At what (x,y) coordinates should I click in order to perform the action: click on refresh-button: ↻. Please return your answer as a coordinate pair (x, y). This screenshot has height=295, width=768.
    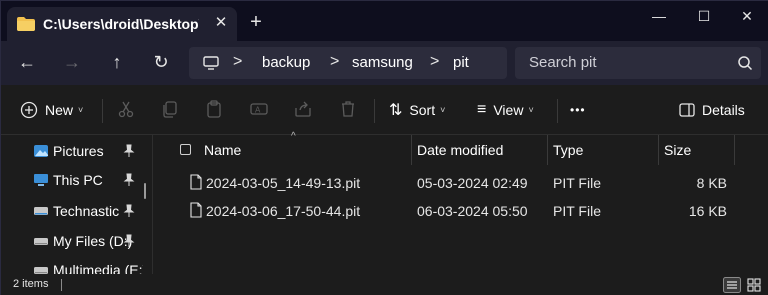
    Looking at the image, I should click on (161, 62).